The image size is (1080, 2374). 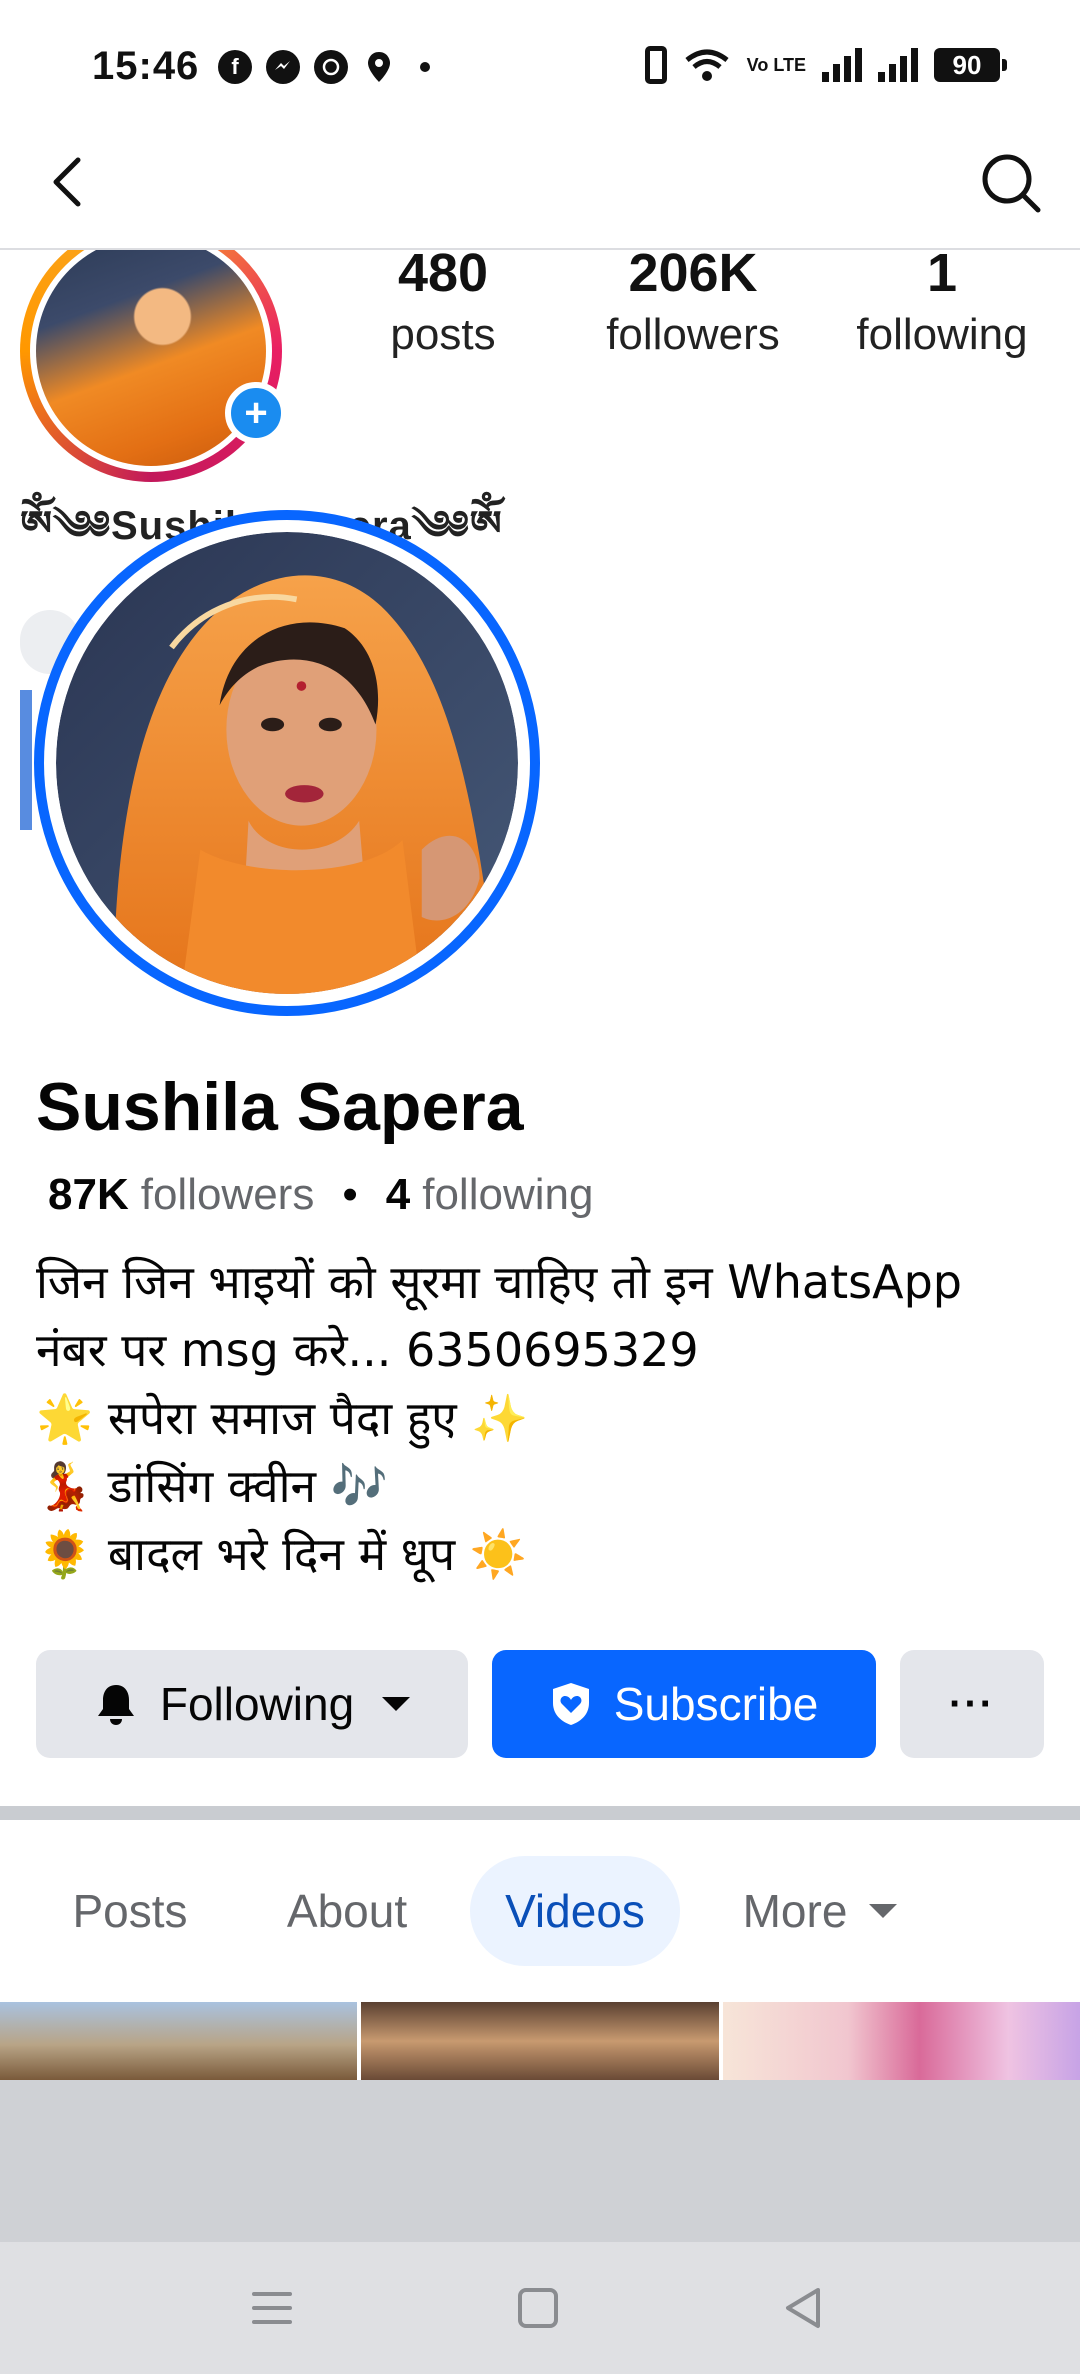 What do you see at coordinates (282, 1418) in the screenshot?
I see `bio-line: 🌟 सपेरा समाज पैदा हुए ✨` at bounding box center [282, 1418].